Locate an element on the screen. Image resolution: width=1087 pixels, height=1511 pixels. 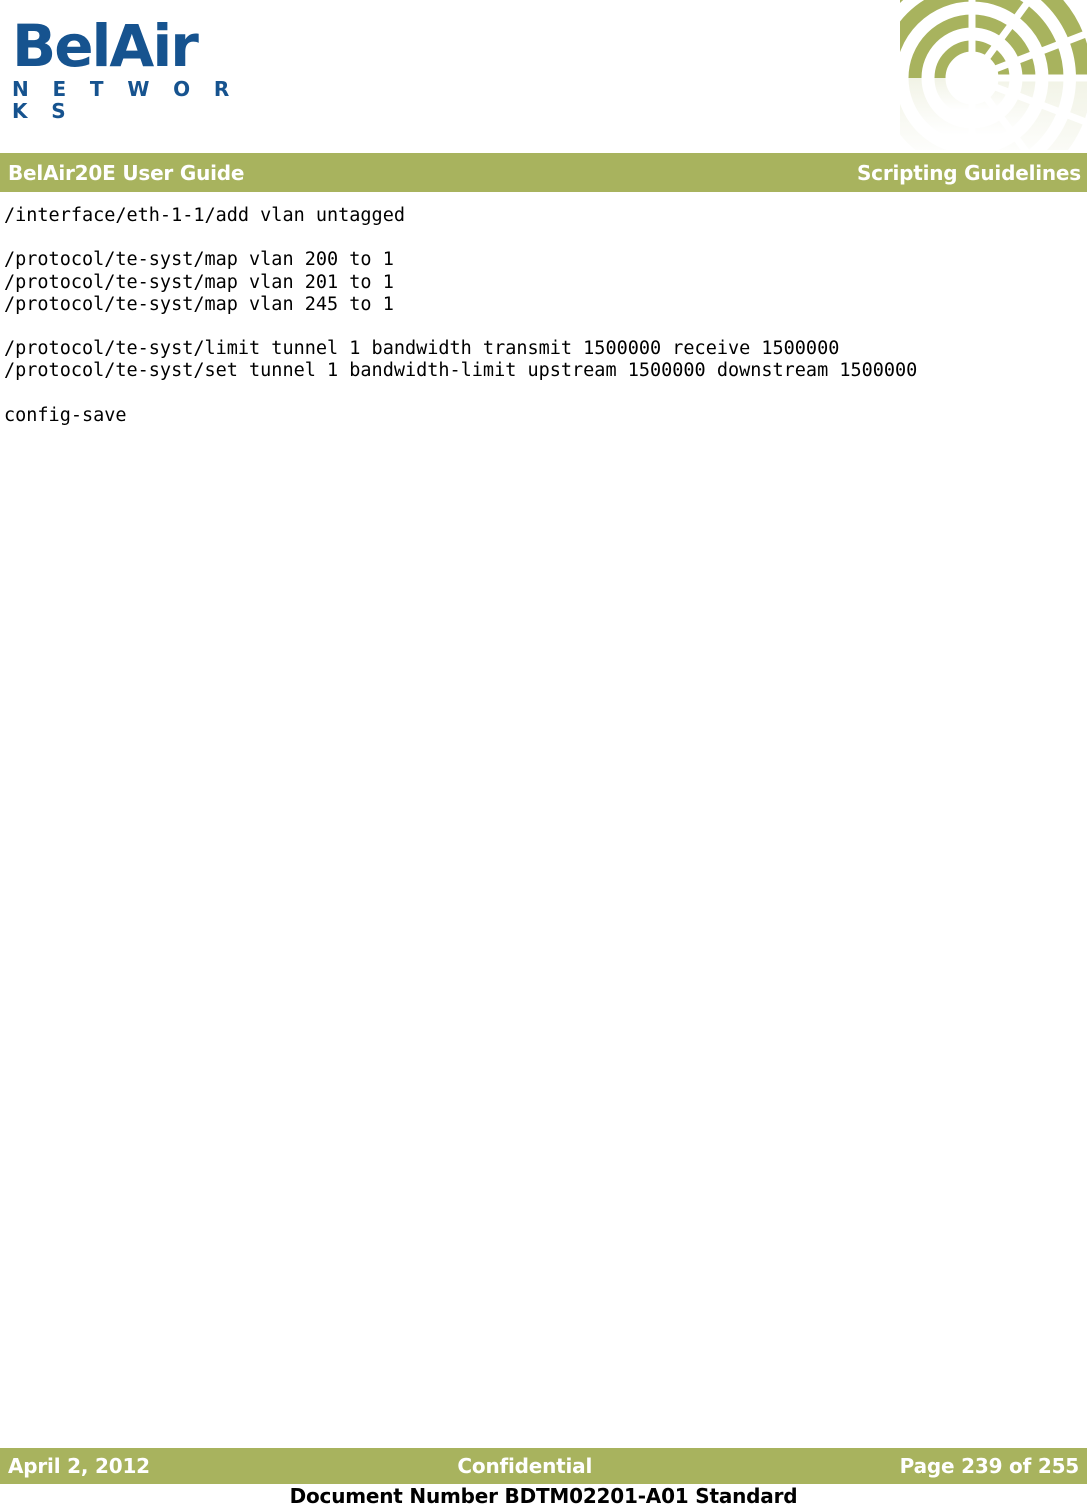
footer-date: April 2, 2012 is located at coordinates (79, 1466).